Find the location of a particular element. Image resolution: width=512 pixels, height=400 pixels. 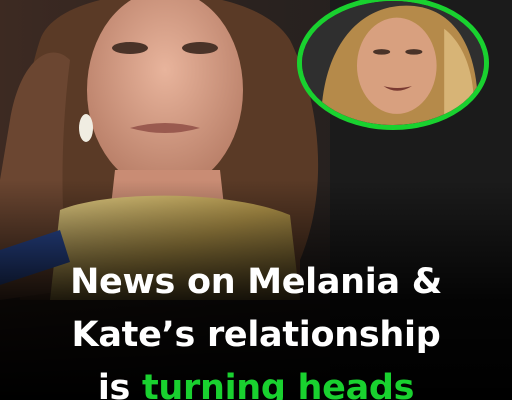

headline-line-3-prefix: is is located at coordinates (119, 384).